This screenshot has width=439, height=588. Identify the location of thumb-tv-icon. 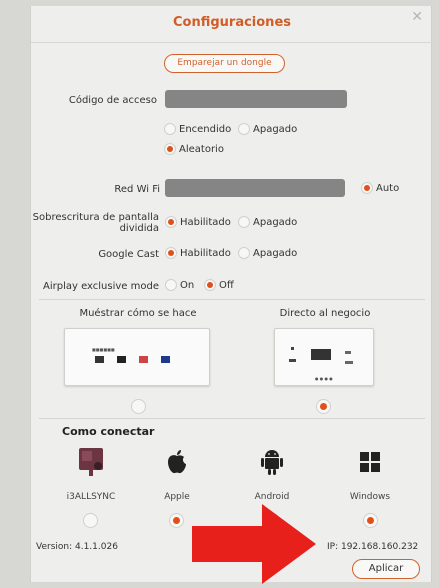
(321, 354).